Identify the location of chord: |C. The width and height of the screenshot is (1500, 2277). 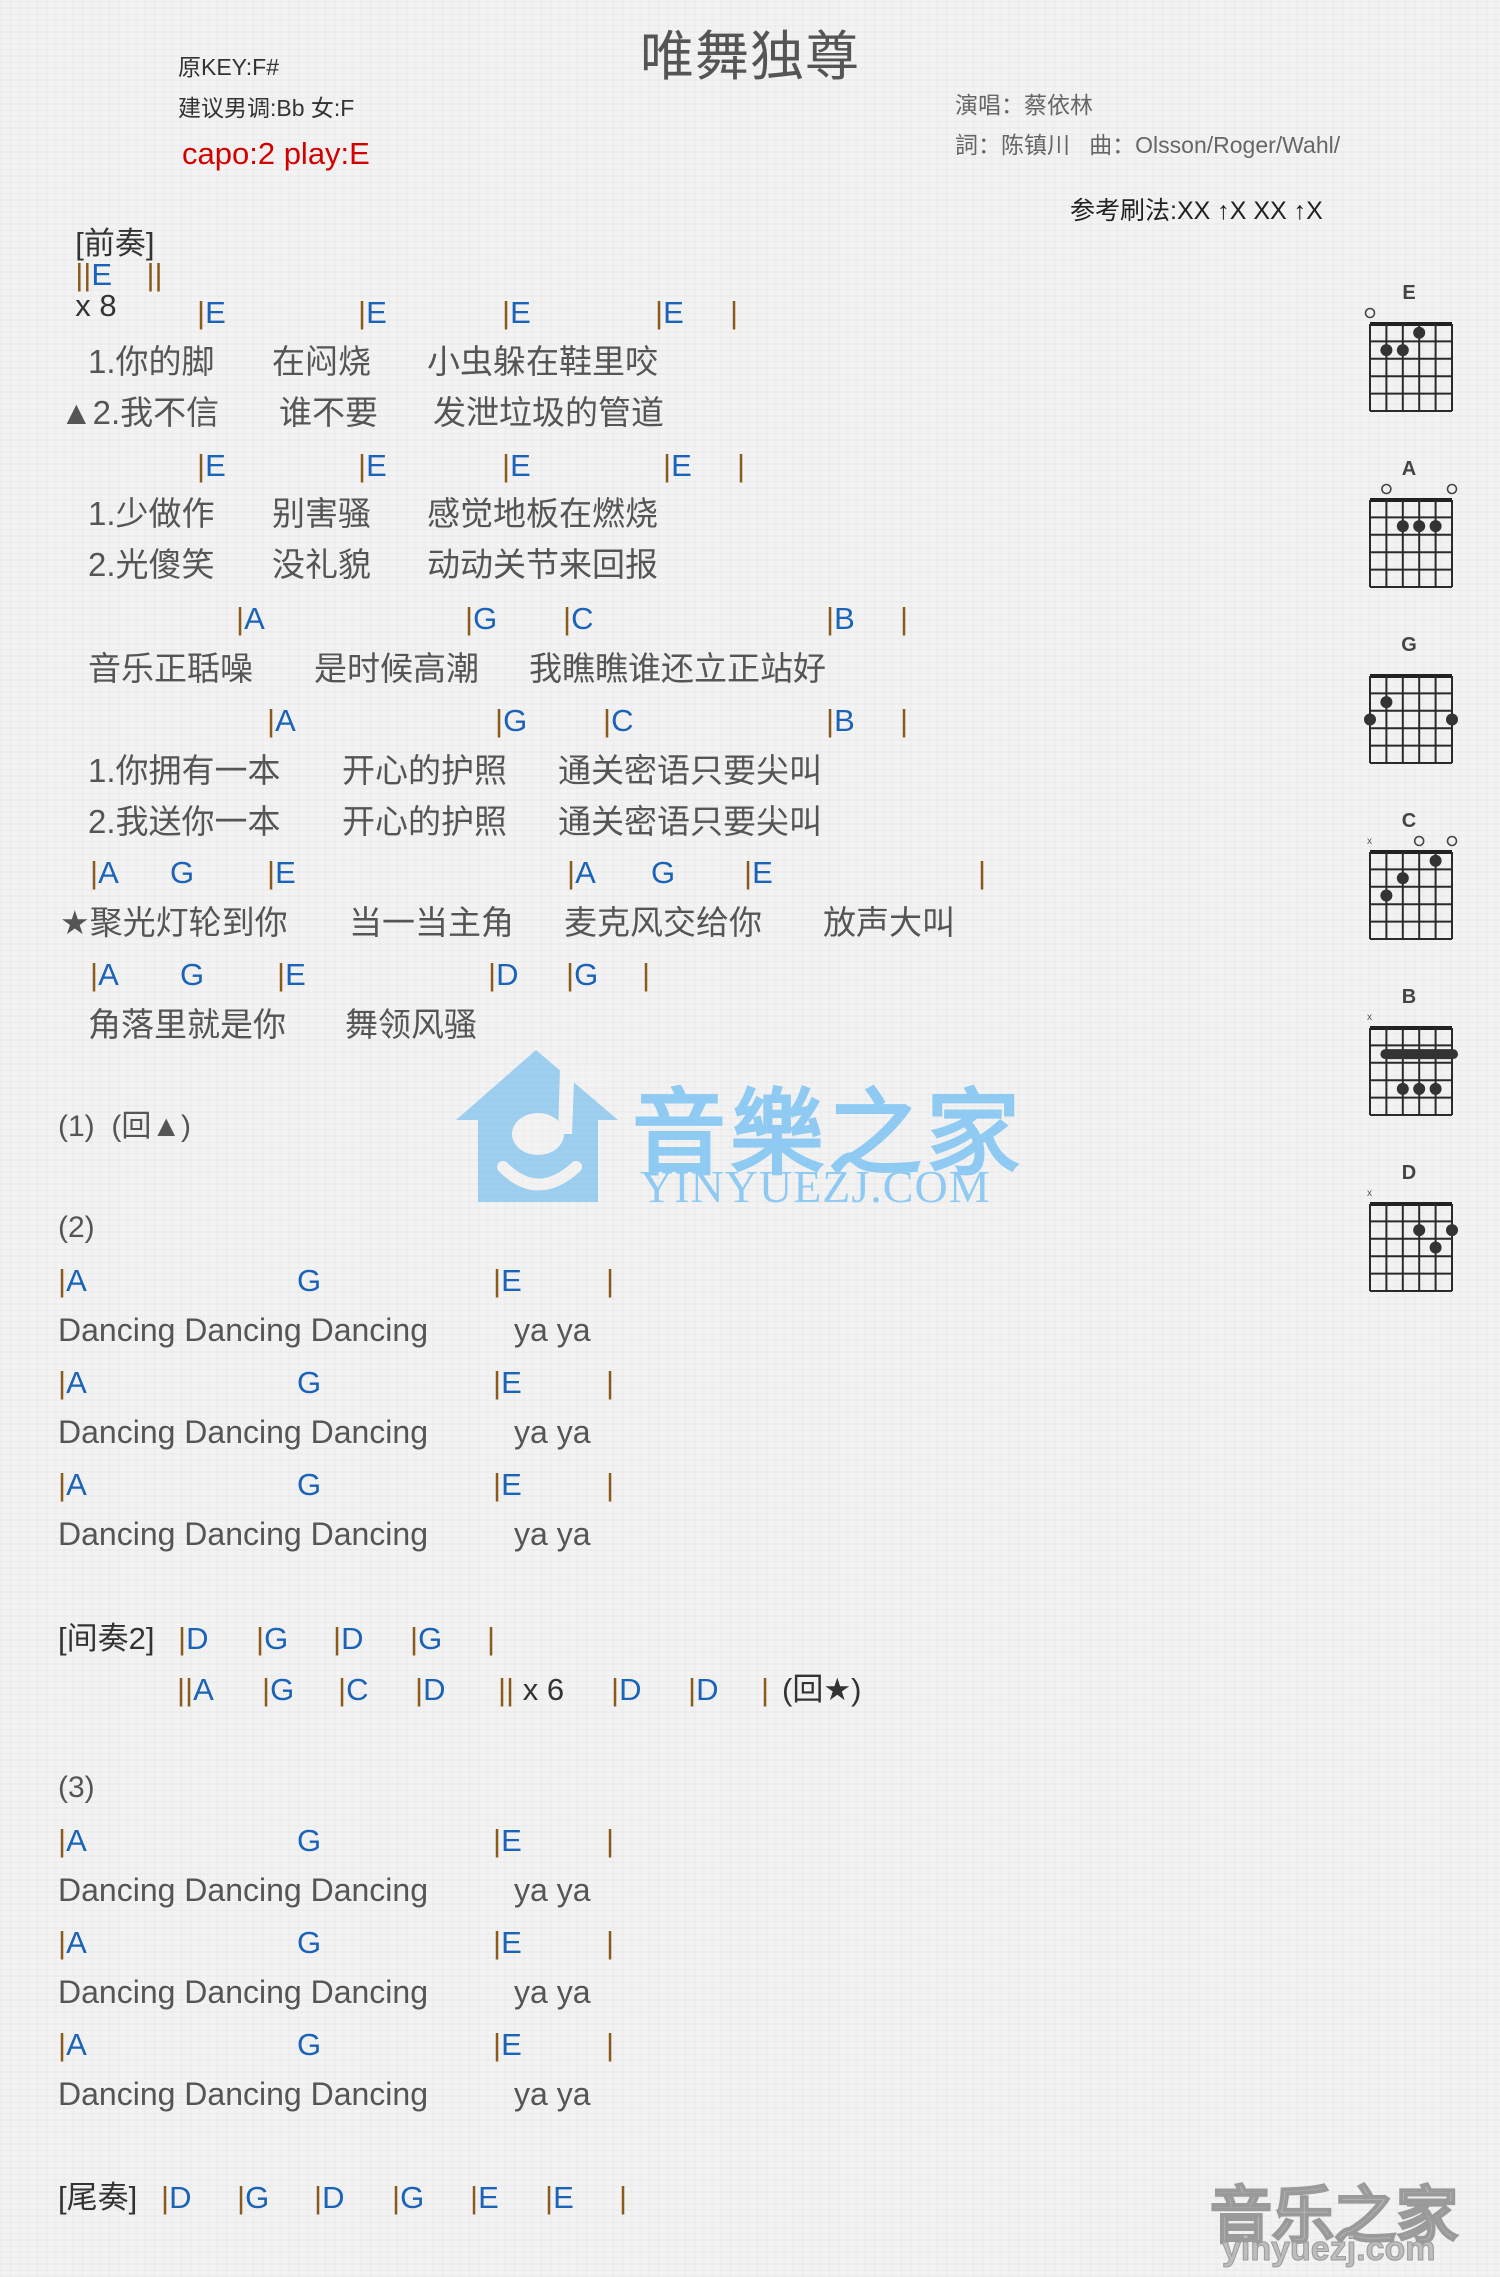
(578, 618).